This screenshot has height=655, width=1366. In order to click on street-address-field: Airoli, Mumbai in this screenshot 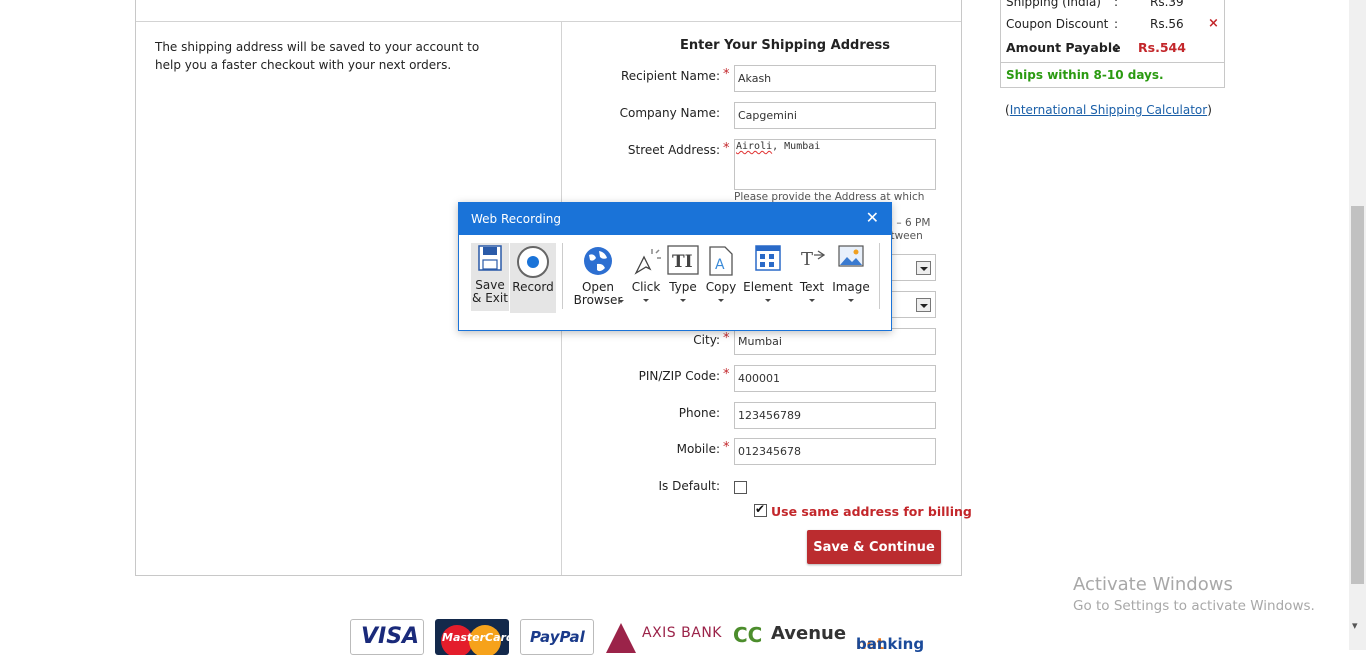, I will do `click(835, 164)`.